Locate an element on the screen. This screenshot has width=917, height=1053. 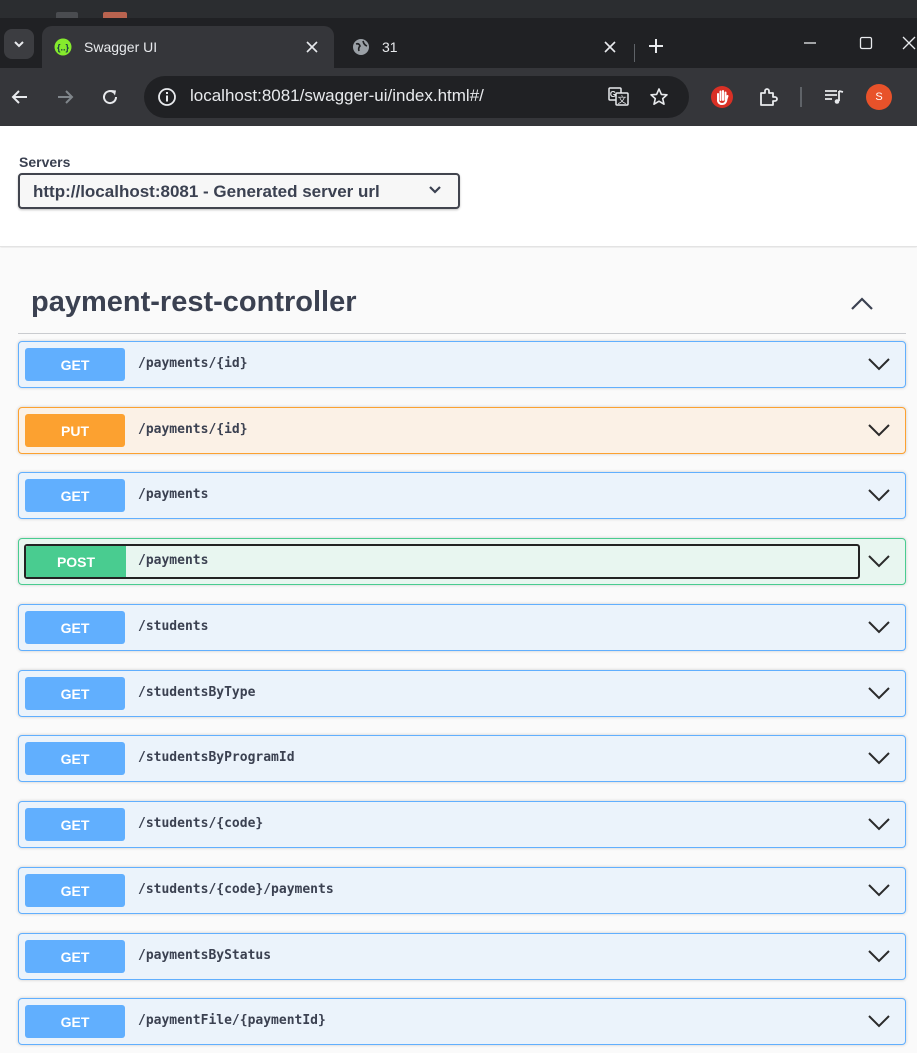
swagger-icon: {..} is located at coordinates (63, 47).